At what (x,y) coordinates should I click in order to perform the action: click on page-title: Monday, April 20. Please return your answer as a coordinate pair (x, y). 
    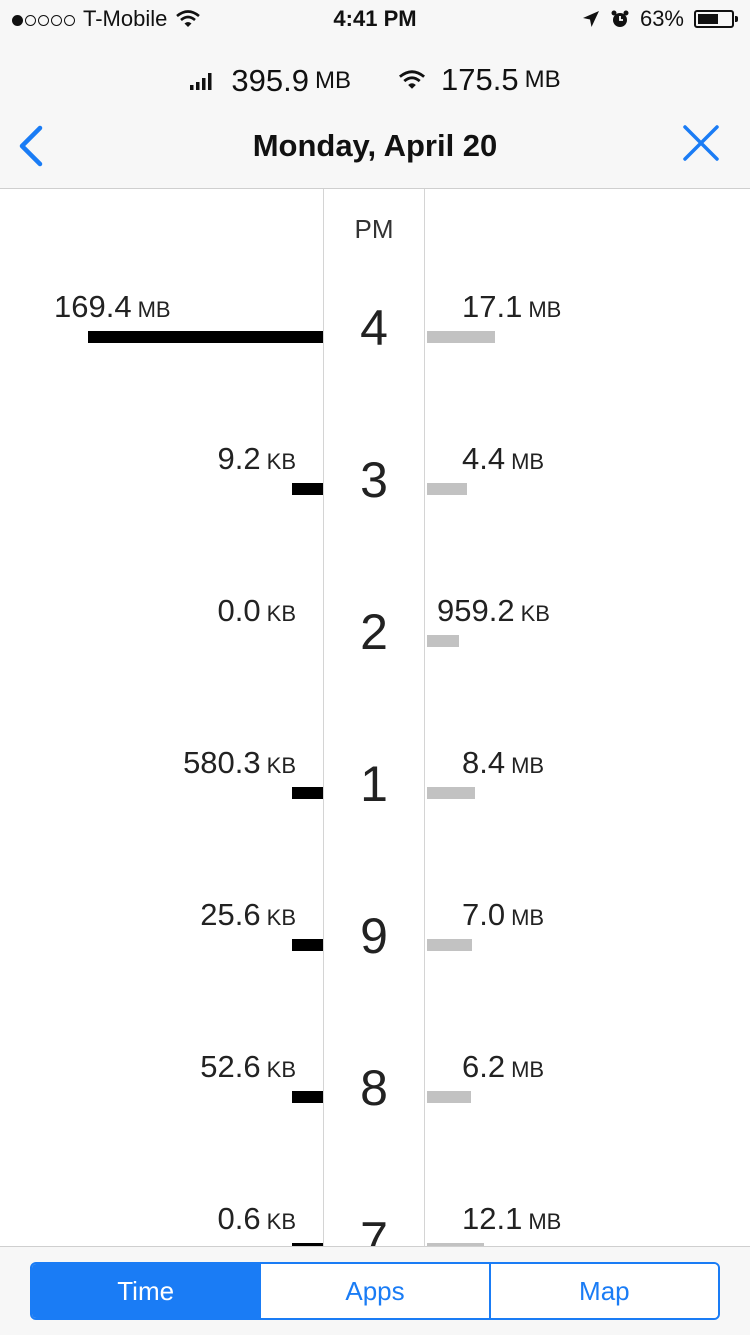
    Looking at the image, I should click on (375, 145).